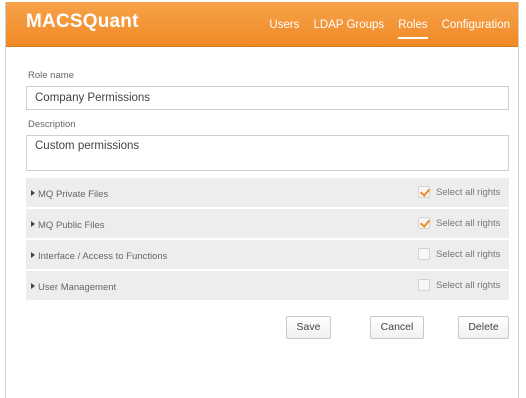  I want to click on rights-row-mq-public-files: MQ Public Files Select all rights, so click(267, 224).